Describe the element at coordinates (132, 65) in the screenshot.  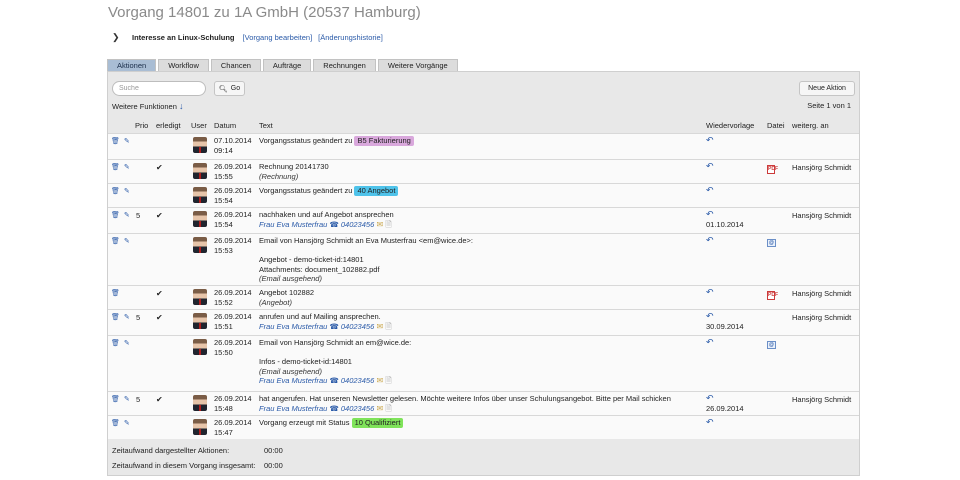
I see `tab-aktionen: Aktionen` at that location.